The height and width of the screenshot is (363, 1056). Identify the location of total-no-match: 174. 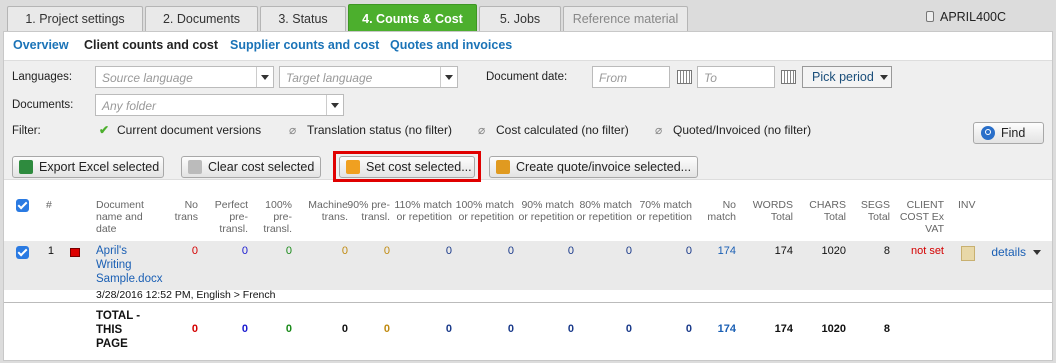
(726, 329).